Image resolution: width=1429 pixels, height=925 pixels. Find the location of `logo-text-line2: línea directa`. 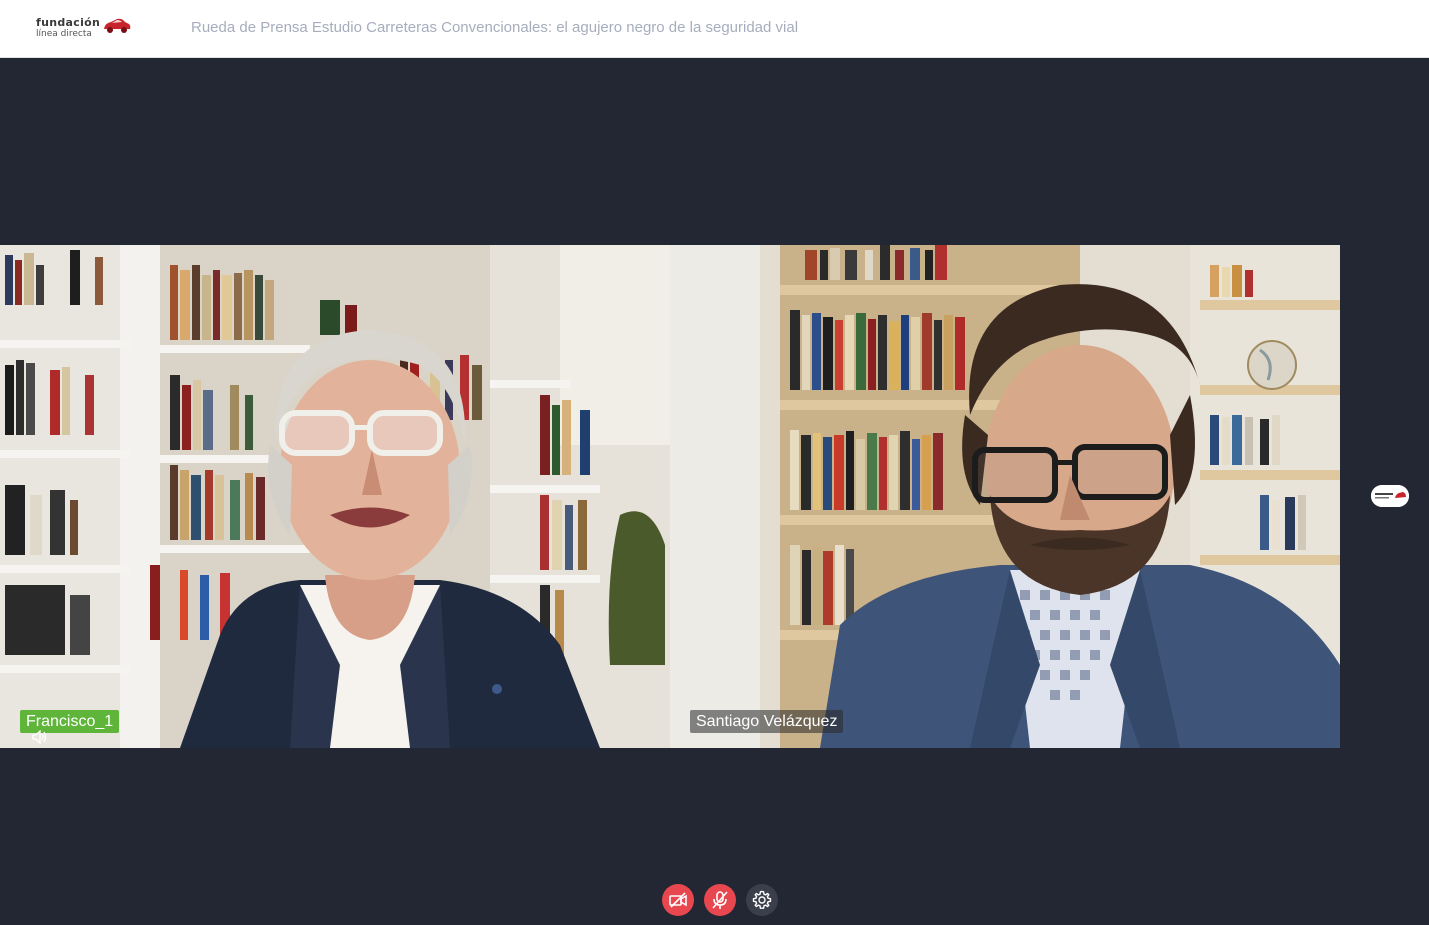

logo-text-line2: línea directa is located at coordinates (64, 34).